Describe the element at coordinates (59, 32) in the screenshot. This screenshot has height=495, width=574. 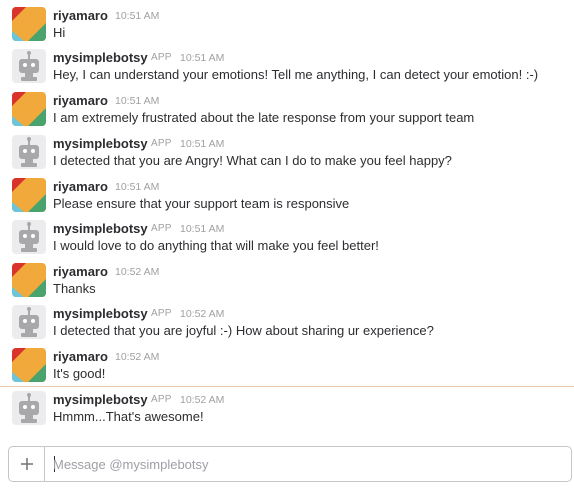
I see `message-text: Hi` at that location.